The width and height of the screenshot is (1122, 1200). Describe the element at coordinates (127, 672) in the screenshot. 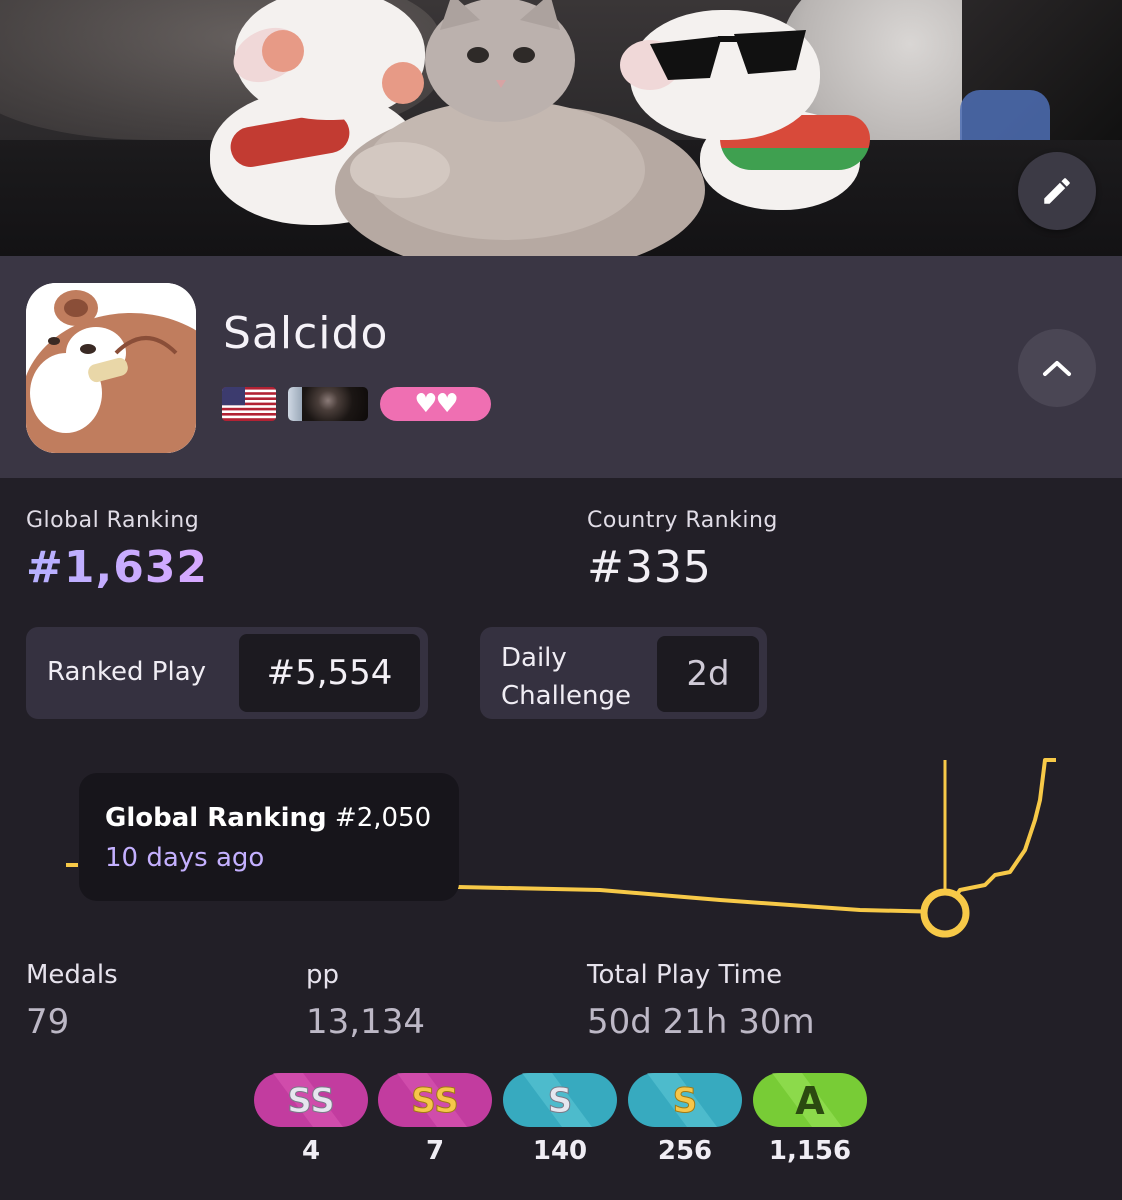

I see `ranked-play-label: Ranked Play` at that location.